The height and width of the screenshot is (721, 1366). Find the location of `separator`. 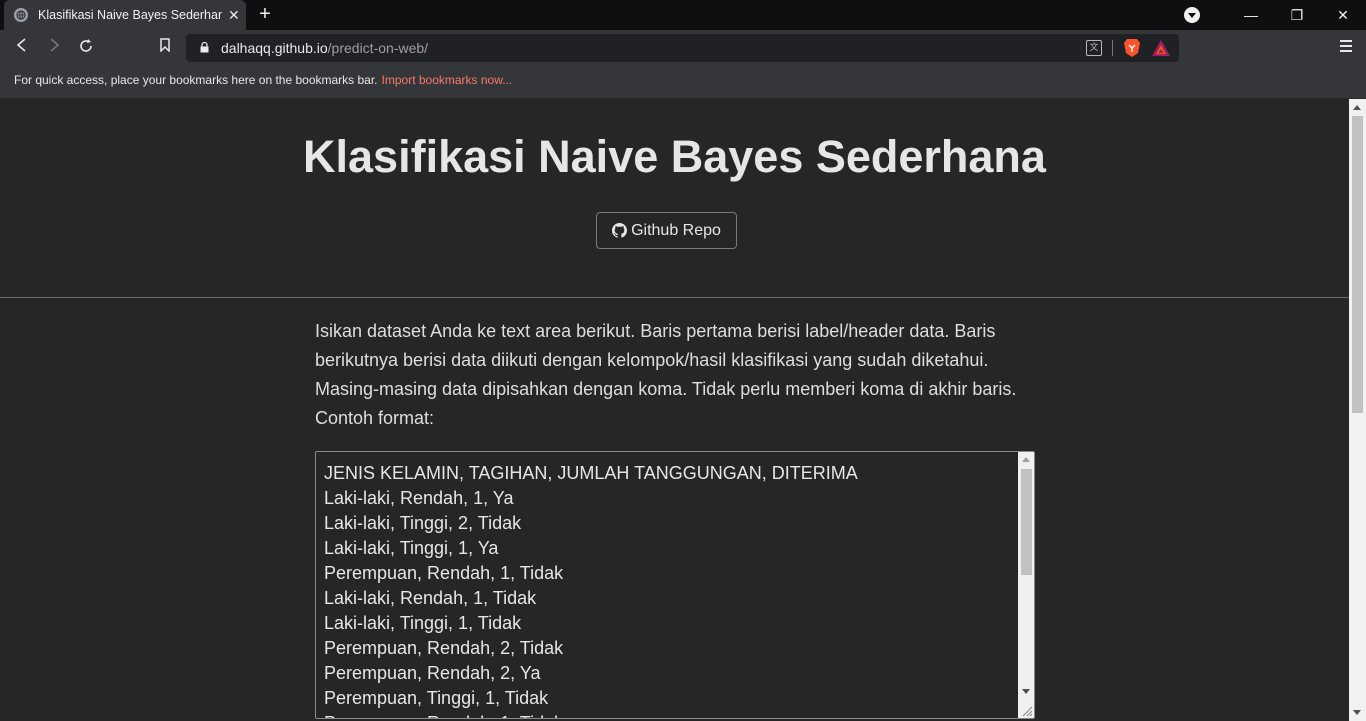

separator is located at coordinates (1112, 48).